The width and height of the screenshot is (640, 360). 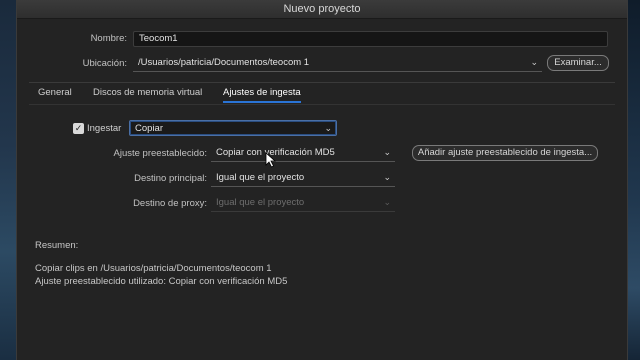 What do you see at coordinates (303, 186) in the screenshot?
I see `primary-destination-underline` at bounding box center [303, 186].